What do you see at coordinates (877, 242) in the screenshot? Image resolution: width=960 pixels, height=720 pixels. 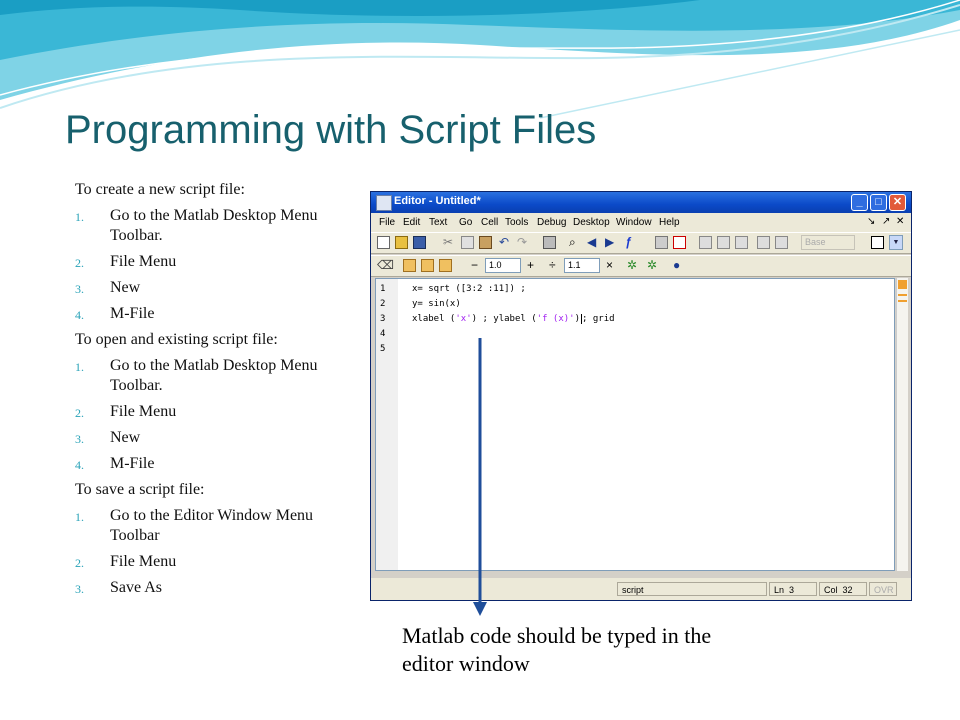 I see `layout-icon` at bounding box center [877, 242].